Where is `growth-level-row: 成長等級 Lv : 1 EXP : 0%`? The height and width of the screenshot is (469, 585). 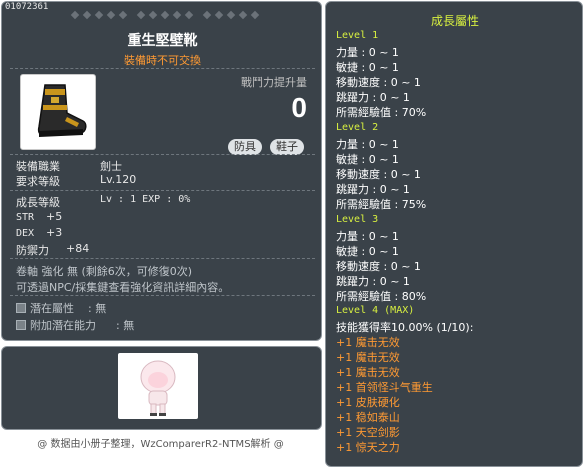
growth-level-row: 成長等級 Lv : 1 EXP : 0% is located at coordinates (103, 202).